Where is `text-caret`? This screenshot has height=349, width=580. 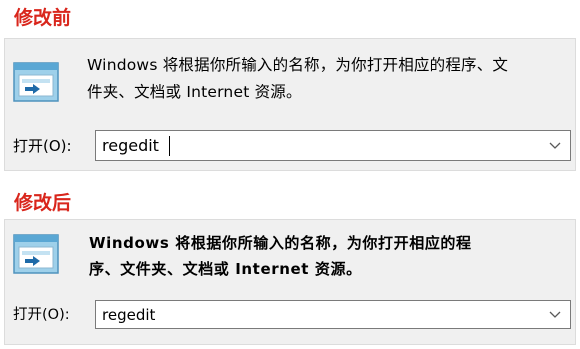 text-caret is located at coordinates (169, 146).